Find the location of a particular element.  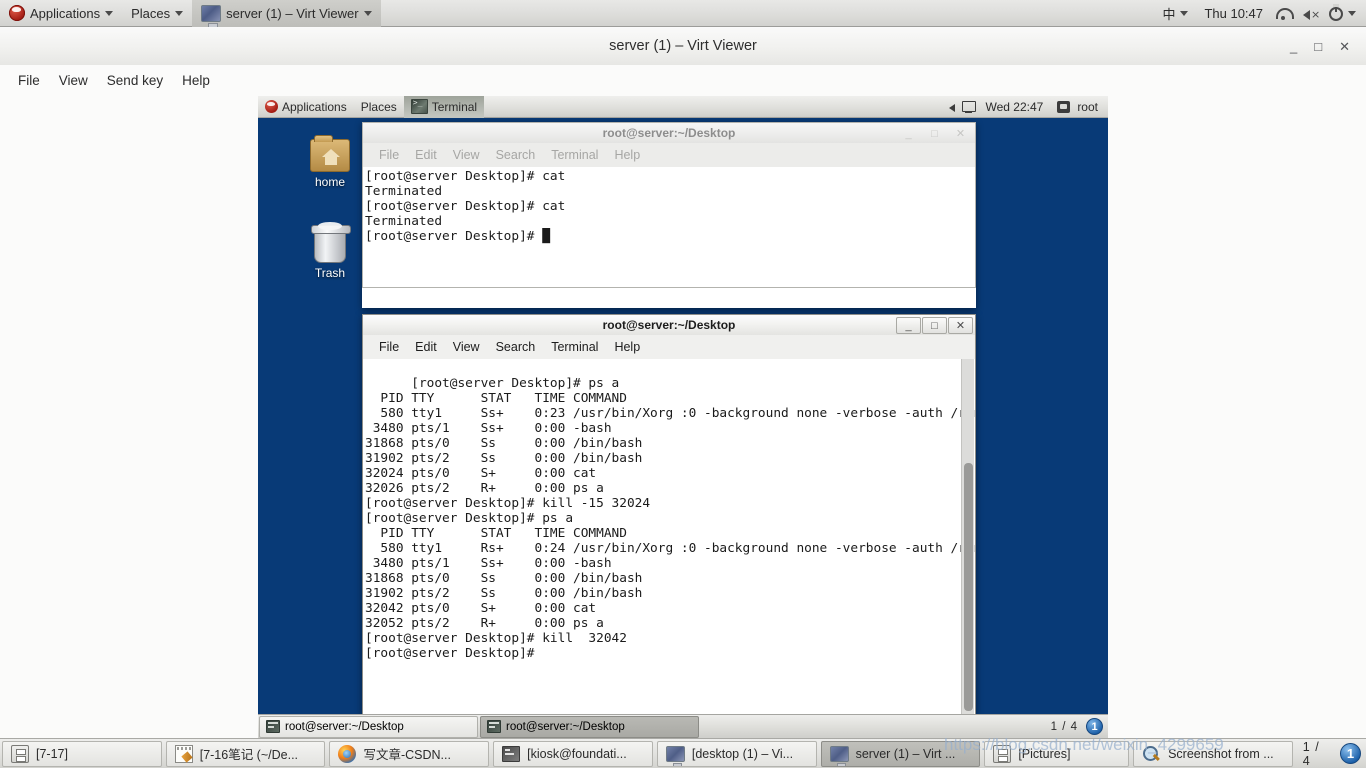

host-taskbar-item-label: [7-17] is located at coordinates (52, 753).